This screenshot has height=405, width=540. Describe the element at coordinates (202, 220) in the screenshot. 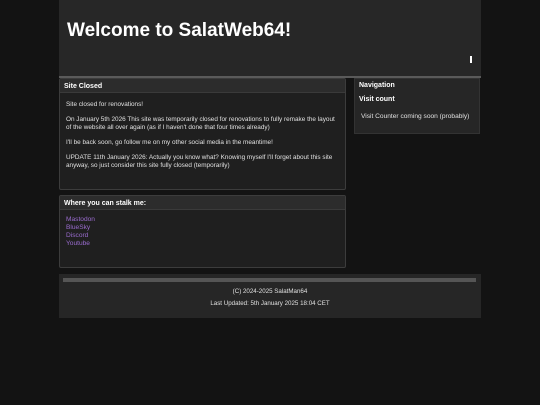

I see `link-mastodon: Mastodon` at that location.